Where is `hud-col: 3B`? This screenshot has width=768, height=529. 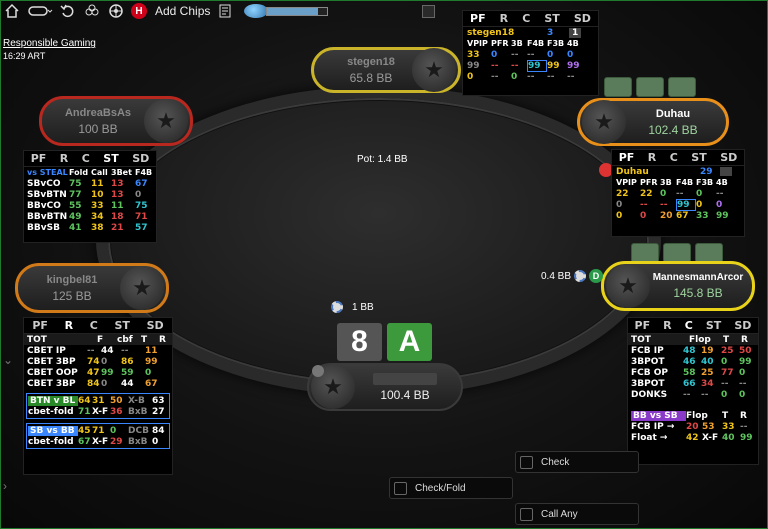 hud-col: 3B is located at coordinates (517, 43).